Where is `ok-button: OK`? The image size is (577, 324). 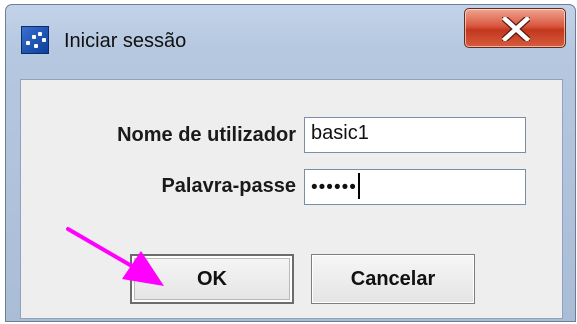
ok-button: OK is located at coordinates (212, 279).